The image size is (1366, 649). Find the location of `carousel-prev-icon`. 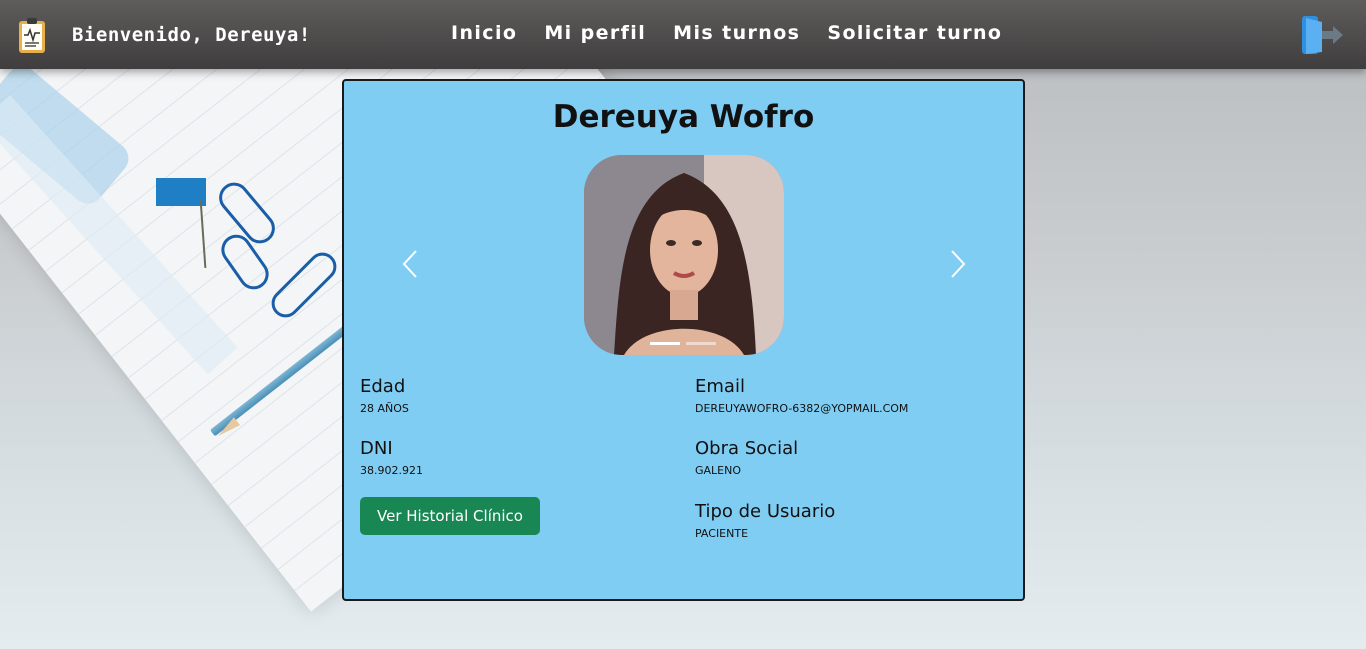

carousel-prev-icon is located at coordinates (410, 264).